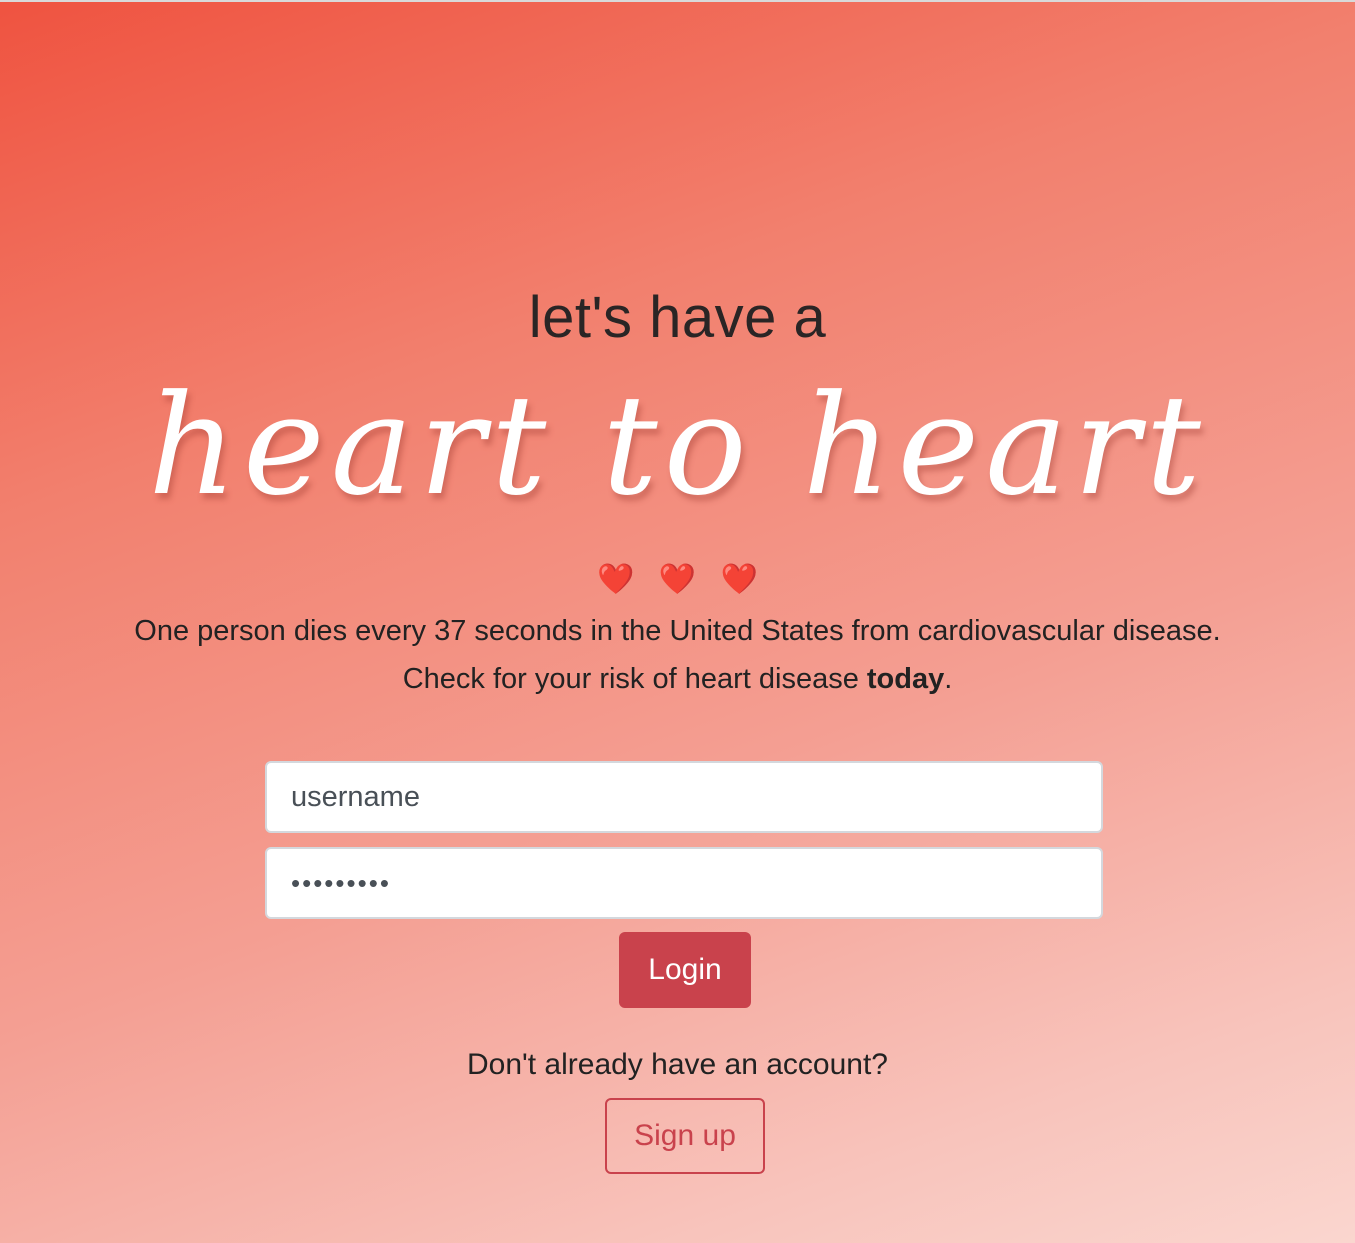 The width and height of the screenshot is (1355, 1243). What do you see at coordinates (684, 883) in the screenshot?
I see `password-input` at bounding box center [684, 883].